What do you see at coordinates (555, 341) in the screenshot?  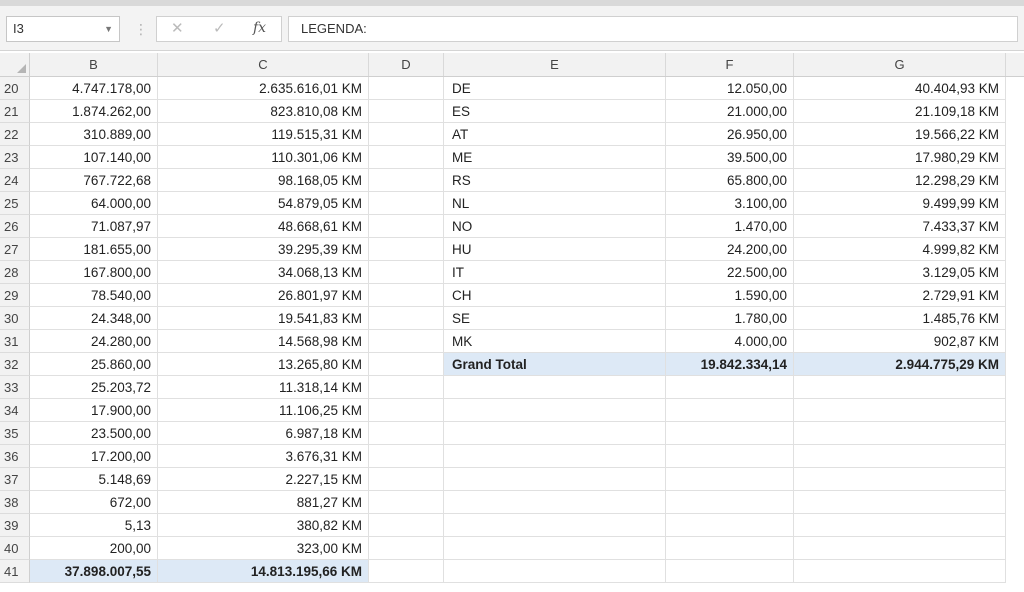 I see `cell-e: MK` at bounding box center [555, 341].